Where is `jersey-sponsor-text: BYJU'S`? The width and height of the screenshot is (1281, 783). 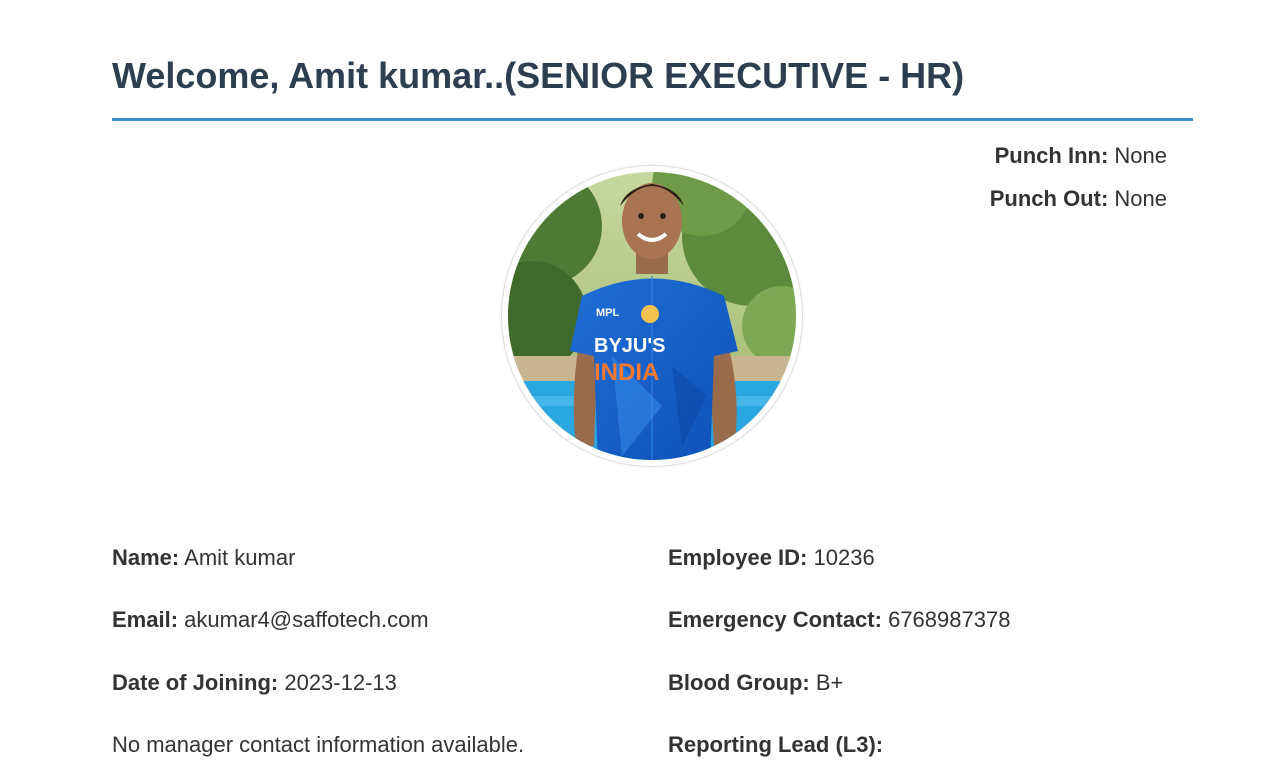
jersey-sponsor-text: BYJU'S is located at coordinates (629, 346).